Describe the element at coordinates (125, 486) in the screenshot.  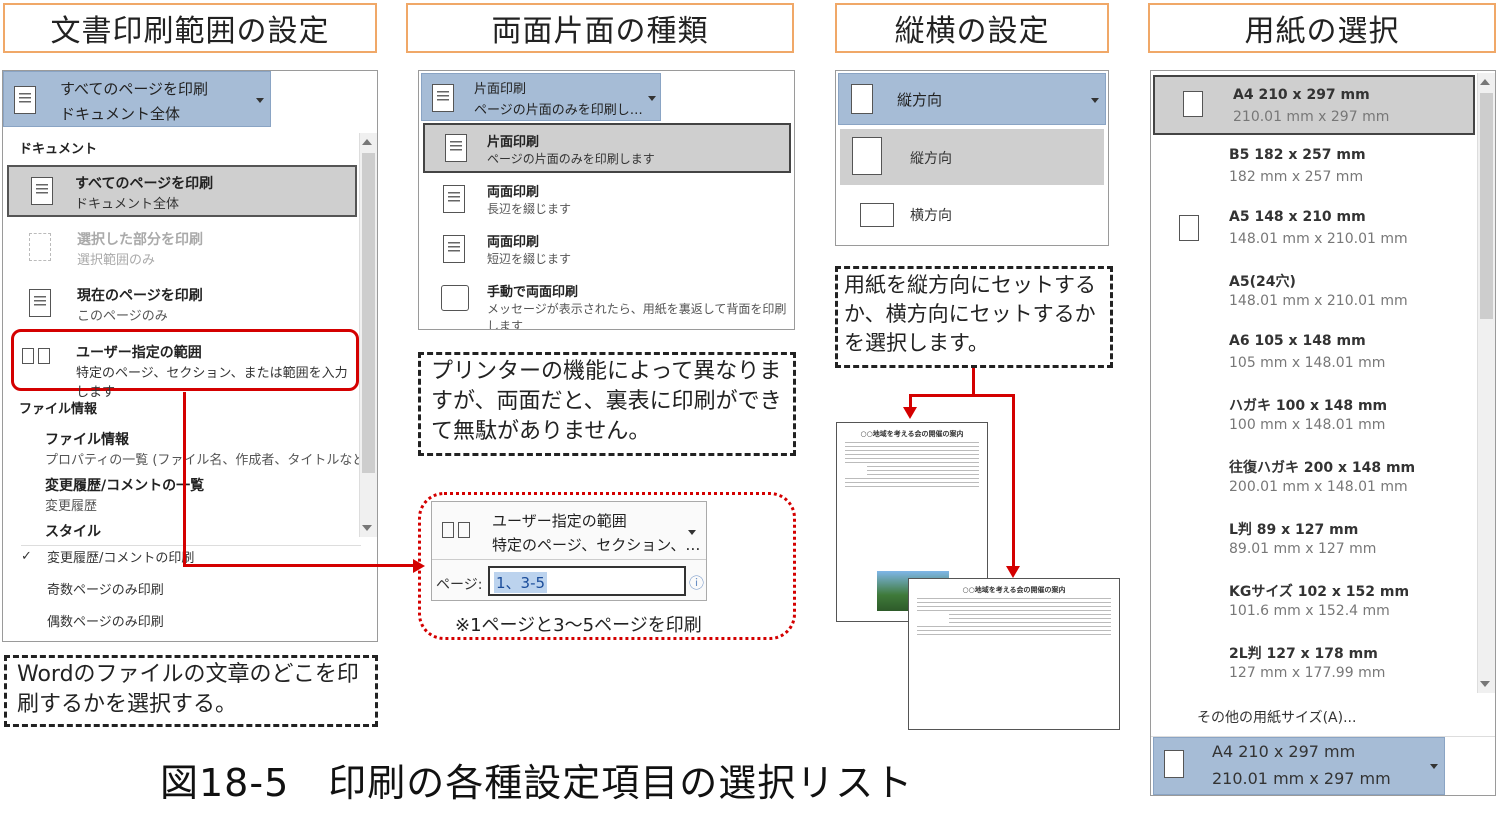
I see `option-title: 変更履歴/コメントの一覧` at that location.